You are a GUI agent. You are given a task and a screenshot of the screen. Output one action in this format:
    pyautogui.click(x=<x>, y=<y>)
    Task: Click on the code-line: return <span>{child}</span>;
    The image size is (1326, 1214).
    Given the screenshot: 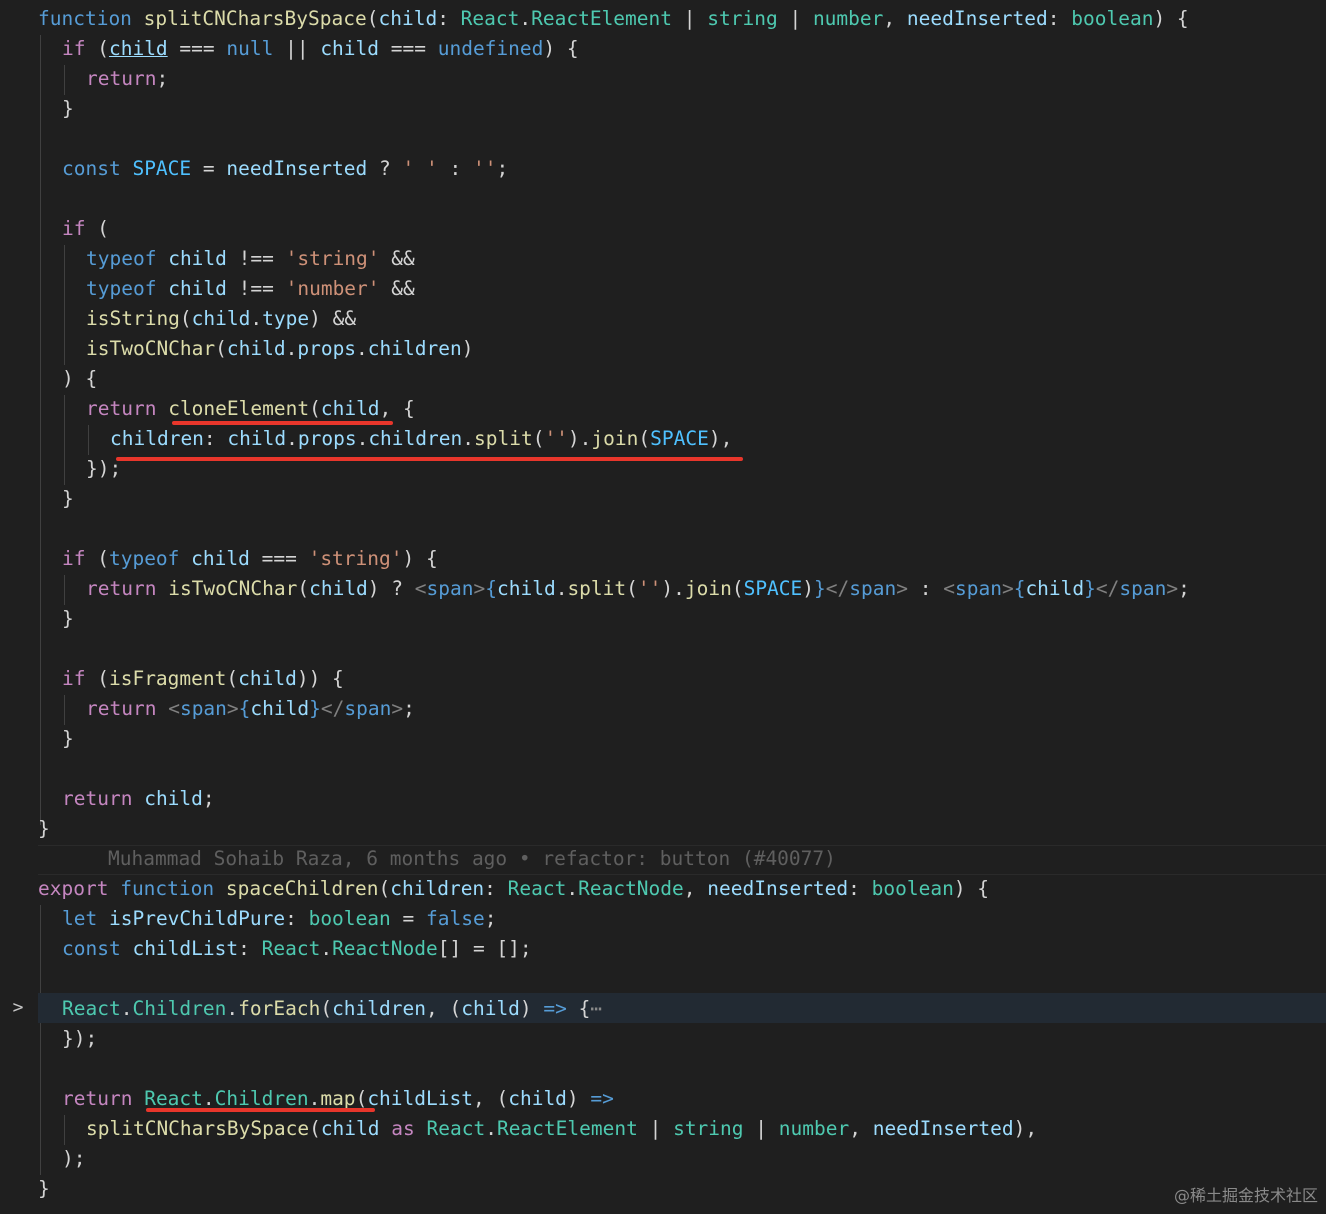 What is the action you would take?
    pyautogui.click(x=250, y=708)
    